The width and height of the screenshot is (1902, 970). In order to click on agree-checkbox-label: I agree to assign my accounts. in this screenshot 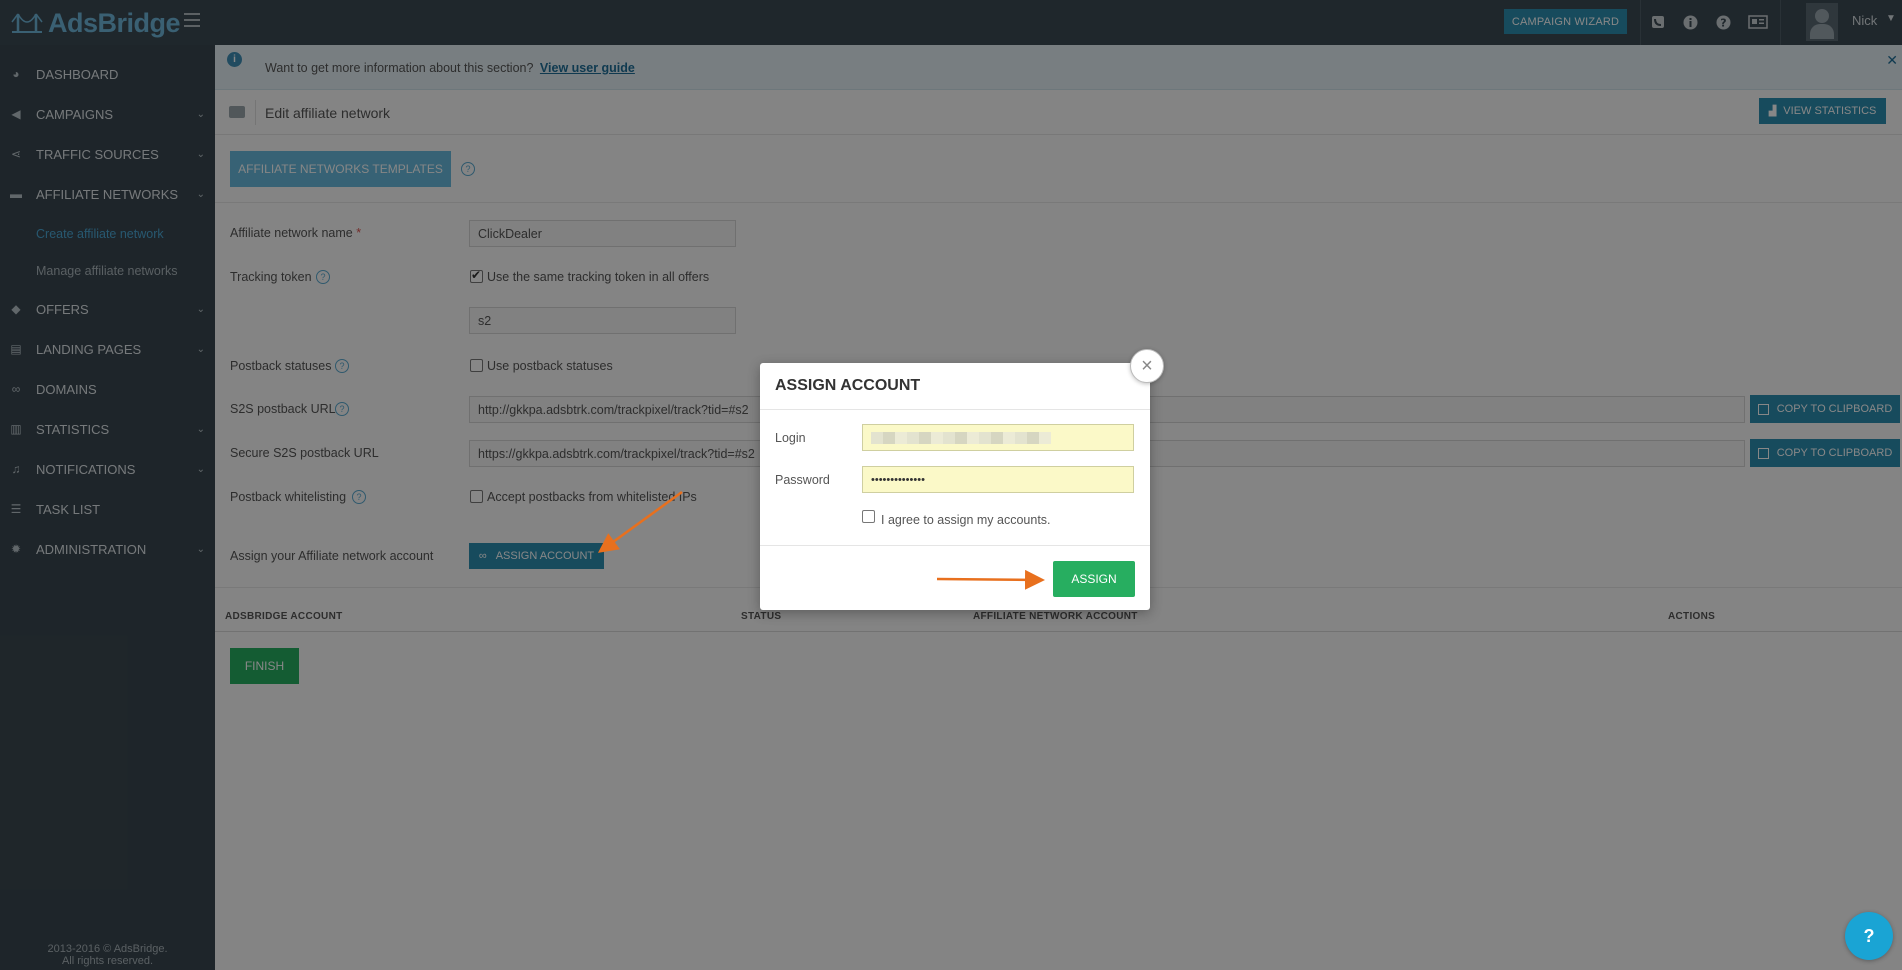, I will do `click(966, 520)`.